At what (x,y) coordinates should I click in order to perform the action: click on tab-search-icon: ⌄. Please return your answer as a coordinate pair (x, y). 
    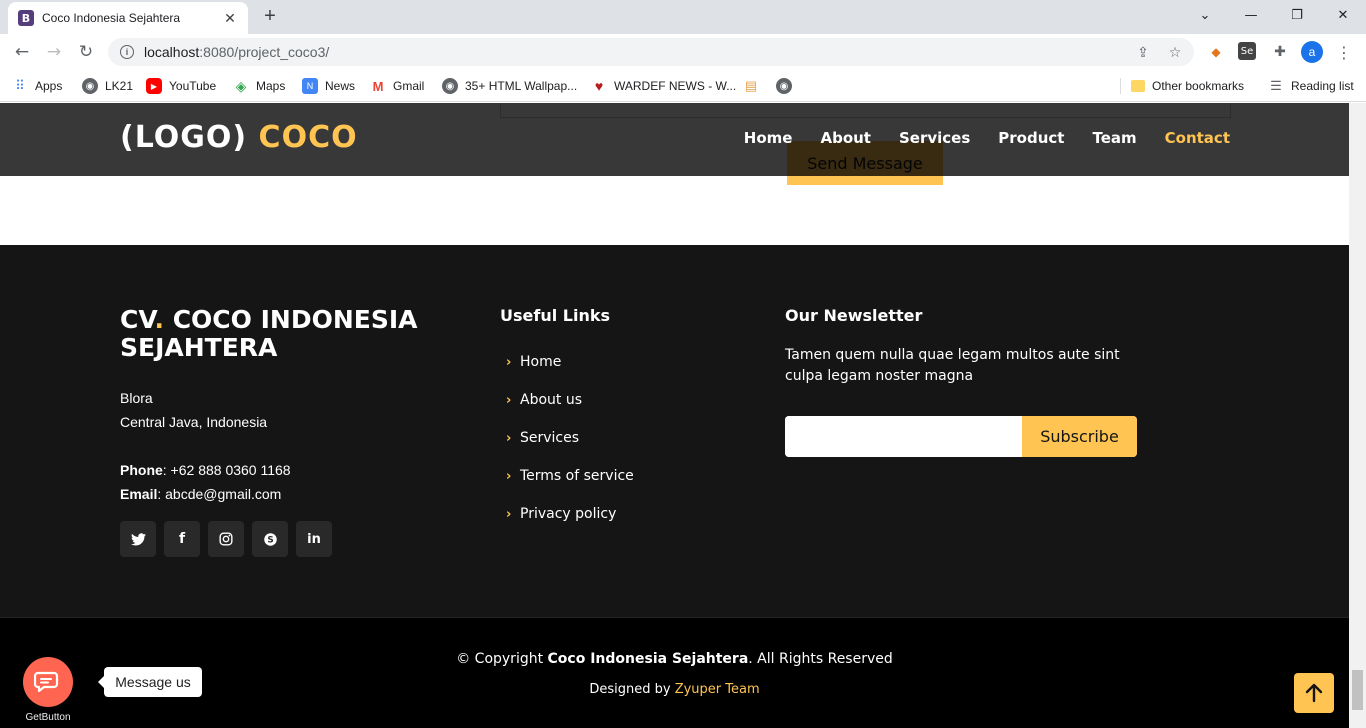
    Looking at the image, I should click on (1205, 15).